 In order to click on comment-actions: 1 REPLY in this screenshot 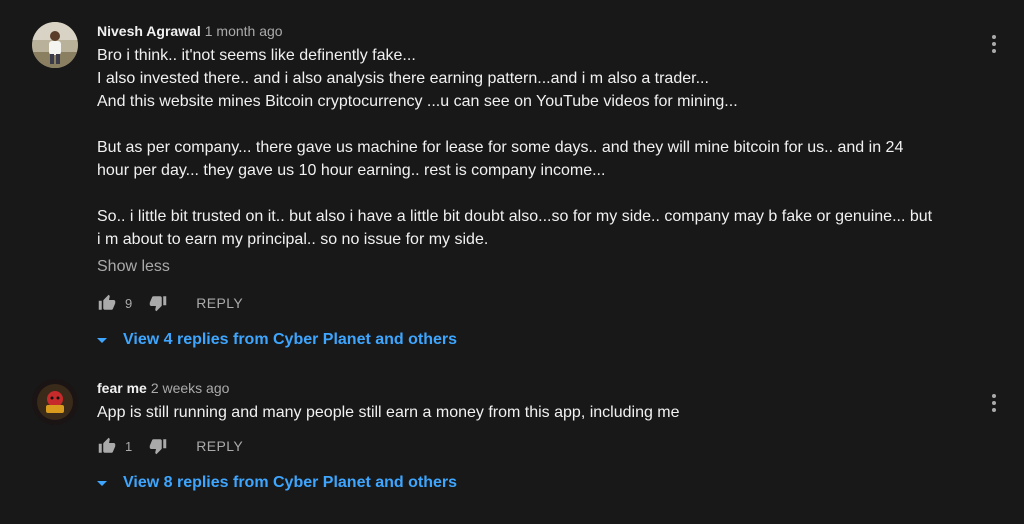, I will do `click(542, 446)`.